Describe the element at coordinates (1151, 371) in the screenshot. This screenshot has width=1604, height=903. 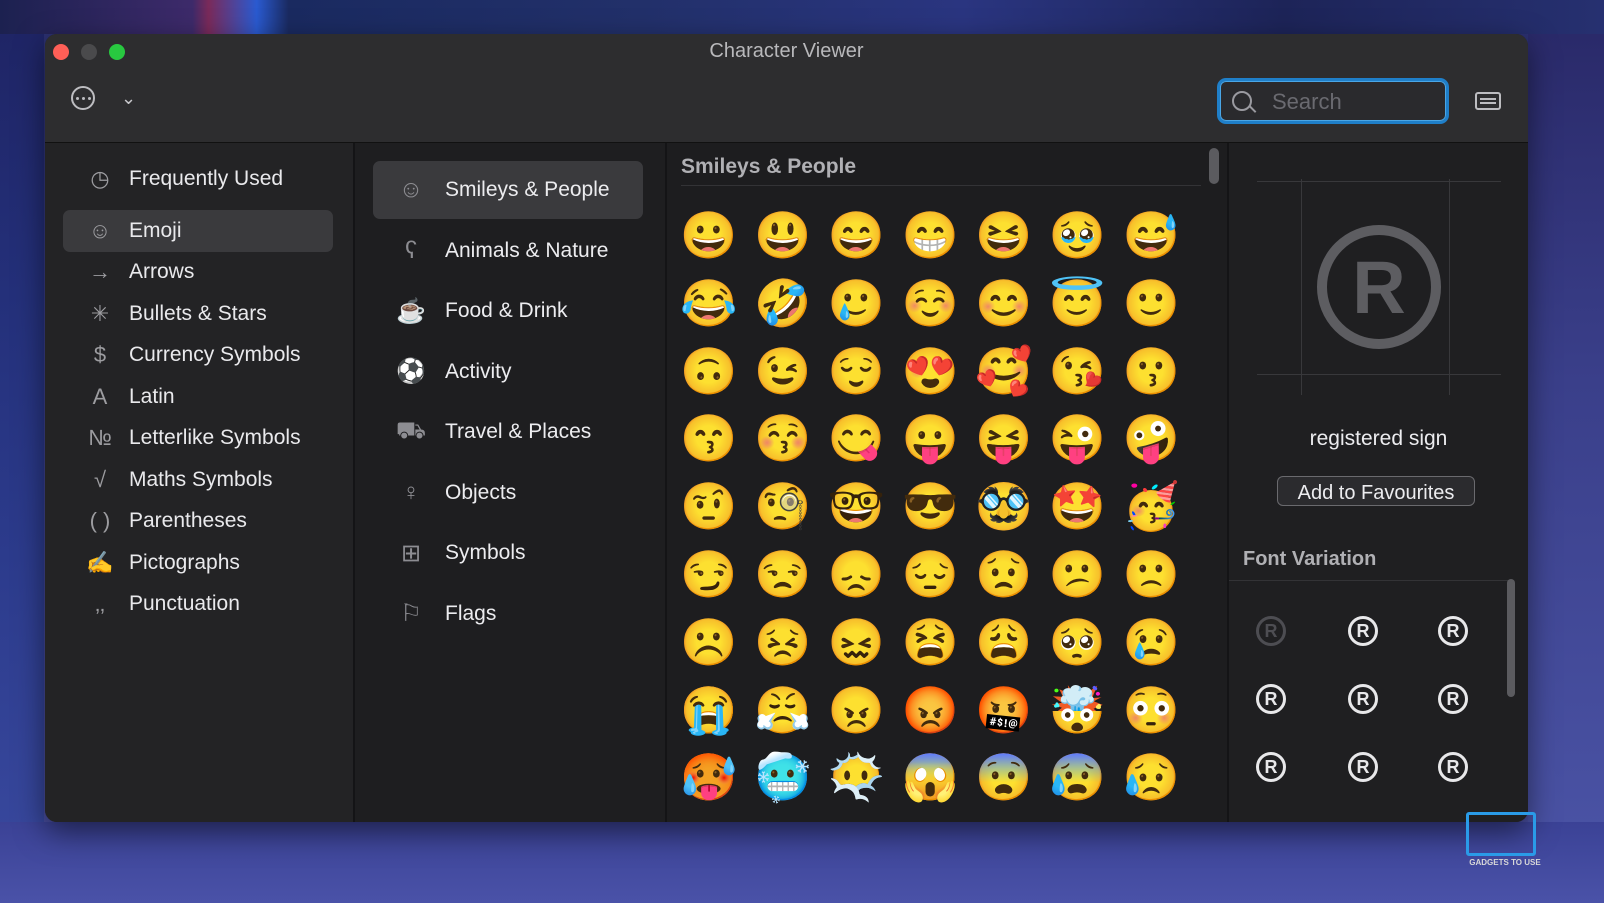
I see `emoji-cell: 😗` at that location.